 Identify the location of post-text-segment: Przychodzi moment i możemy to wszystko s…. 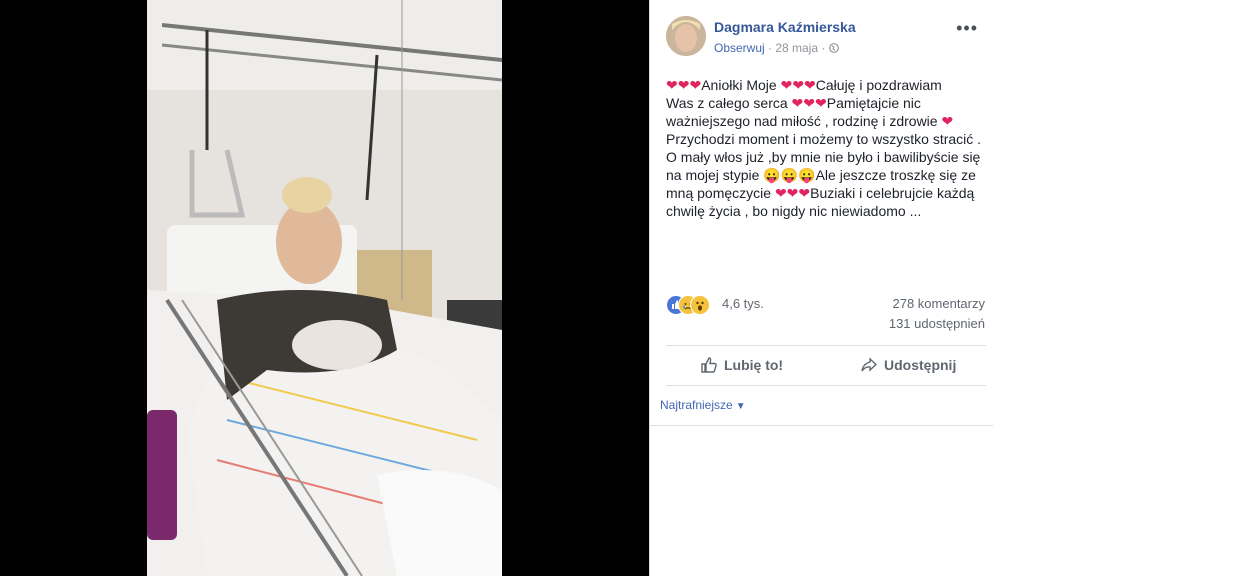
(824, 139).